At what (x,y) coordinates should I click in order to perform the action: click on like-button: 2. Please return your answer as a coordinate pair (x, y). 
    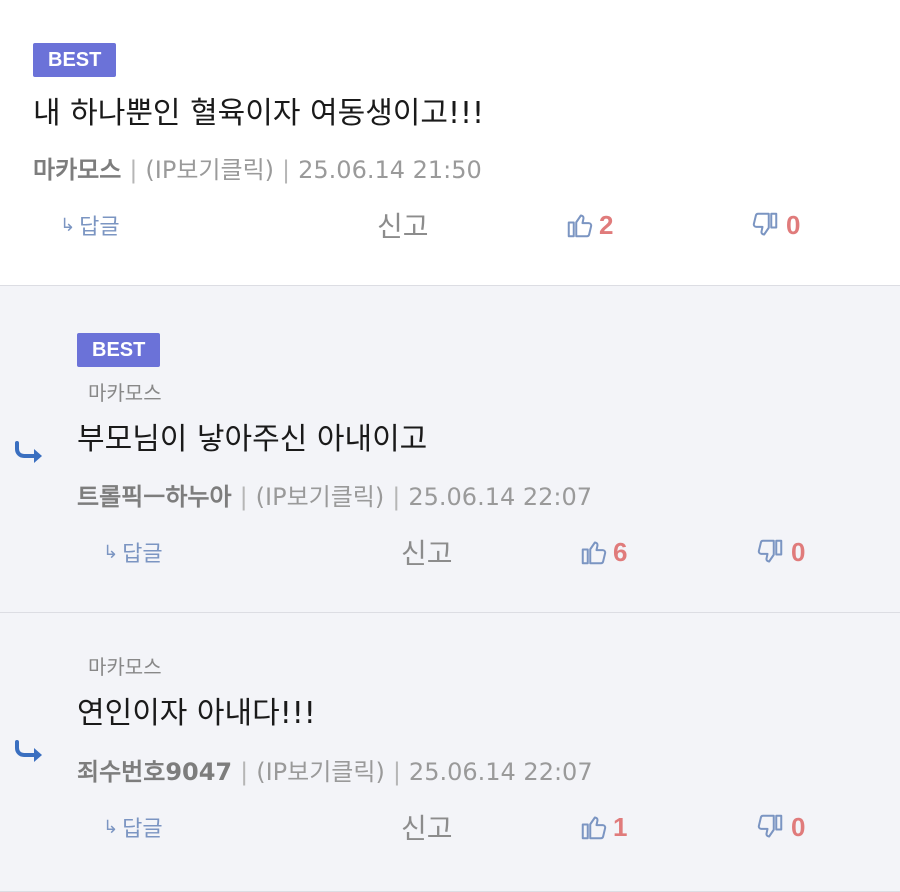
    Looking at the image, I should click on (589, 225).